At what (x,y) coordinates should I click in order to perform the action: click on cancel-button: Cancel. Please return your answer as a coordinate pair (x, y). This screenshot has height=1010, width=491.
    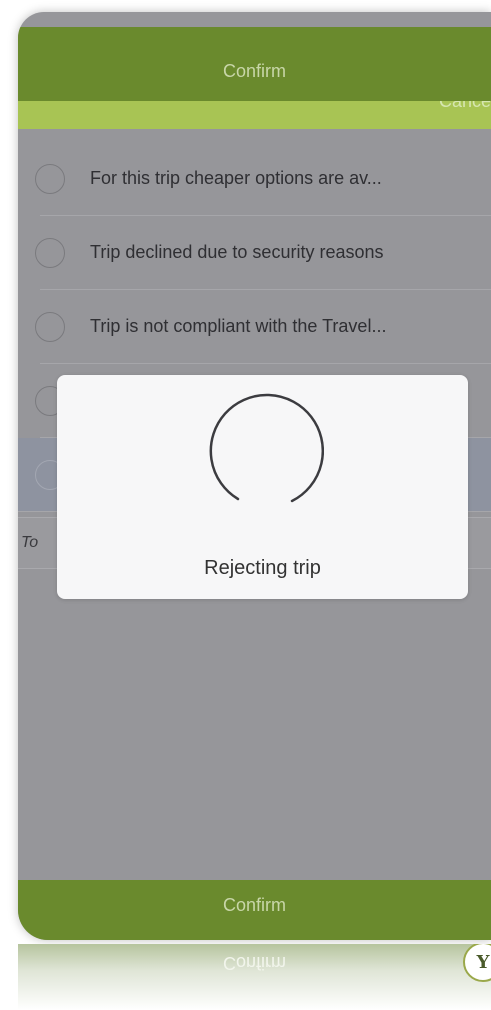
    Looking at the image, I should click on (465, 106).